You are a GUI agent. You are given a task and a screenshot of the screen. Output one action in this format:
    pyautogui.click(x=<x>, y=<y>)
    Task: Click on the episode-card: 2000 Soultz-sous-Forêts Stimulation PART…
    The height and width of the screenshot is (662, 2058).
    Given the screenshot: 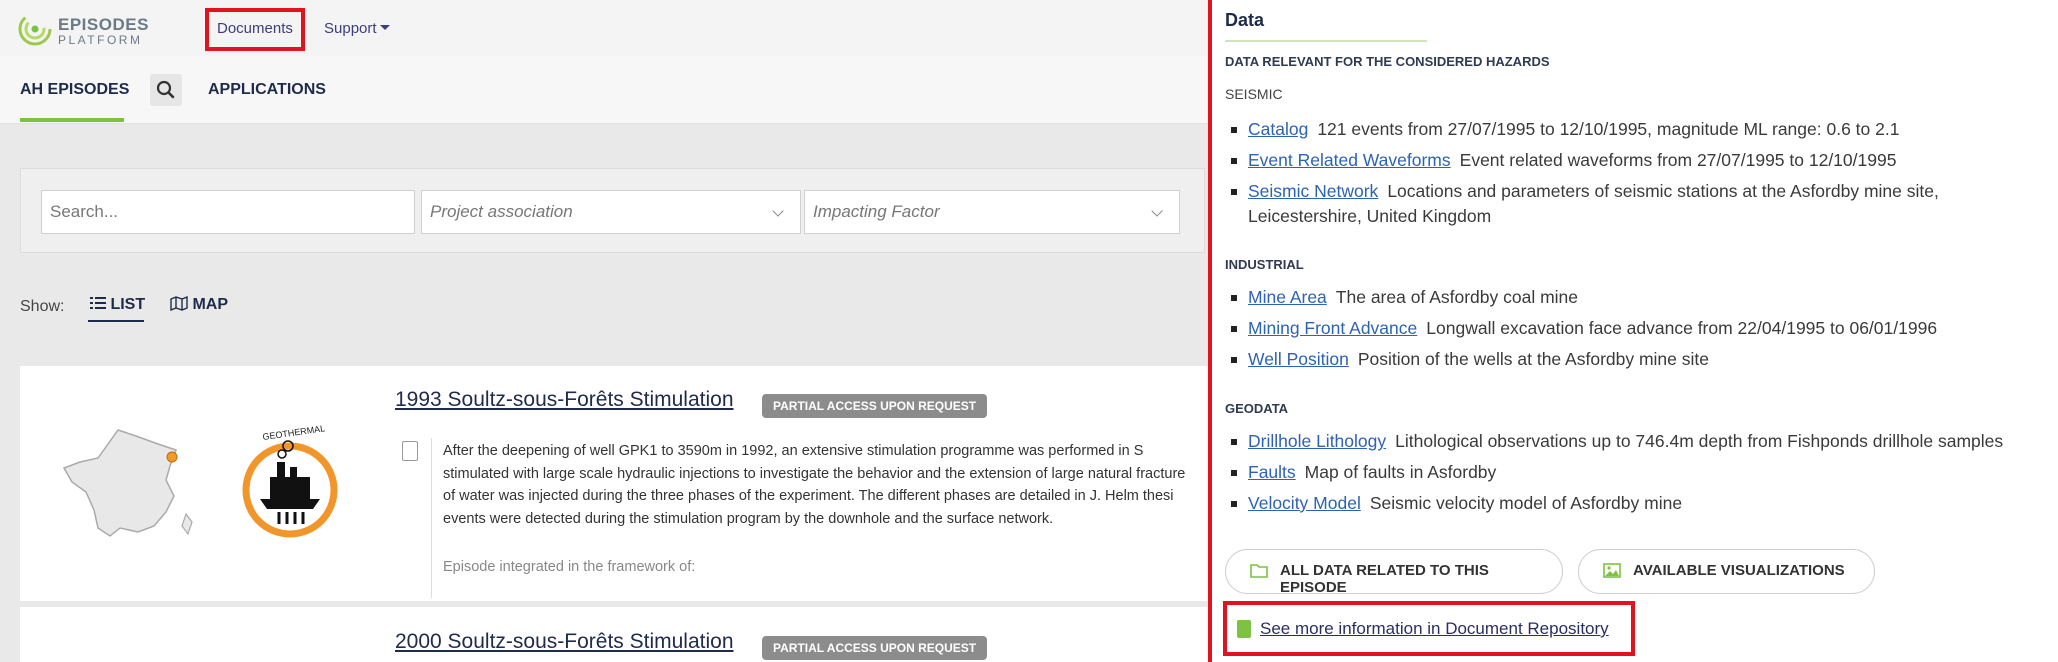 What is the action you would take?
    pyautogui.click(x=614, y=634)
    